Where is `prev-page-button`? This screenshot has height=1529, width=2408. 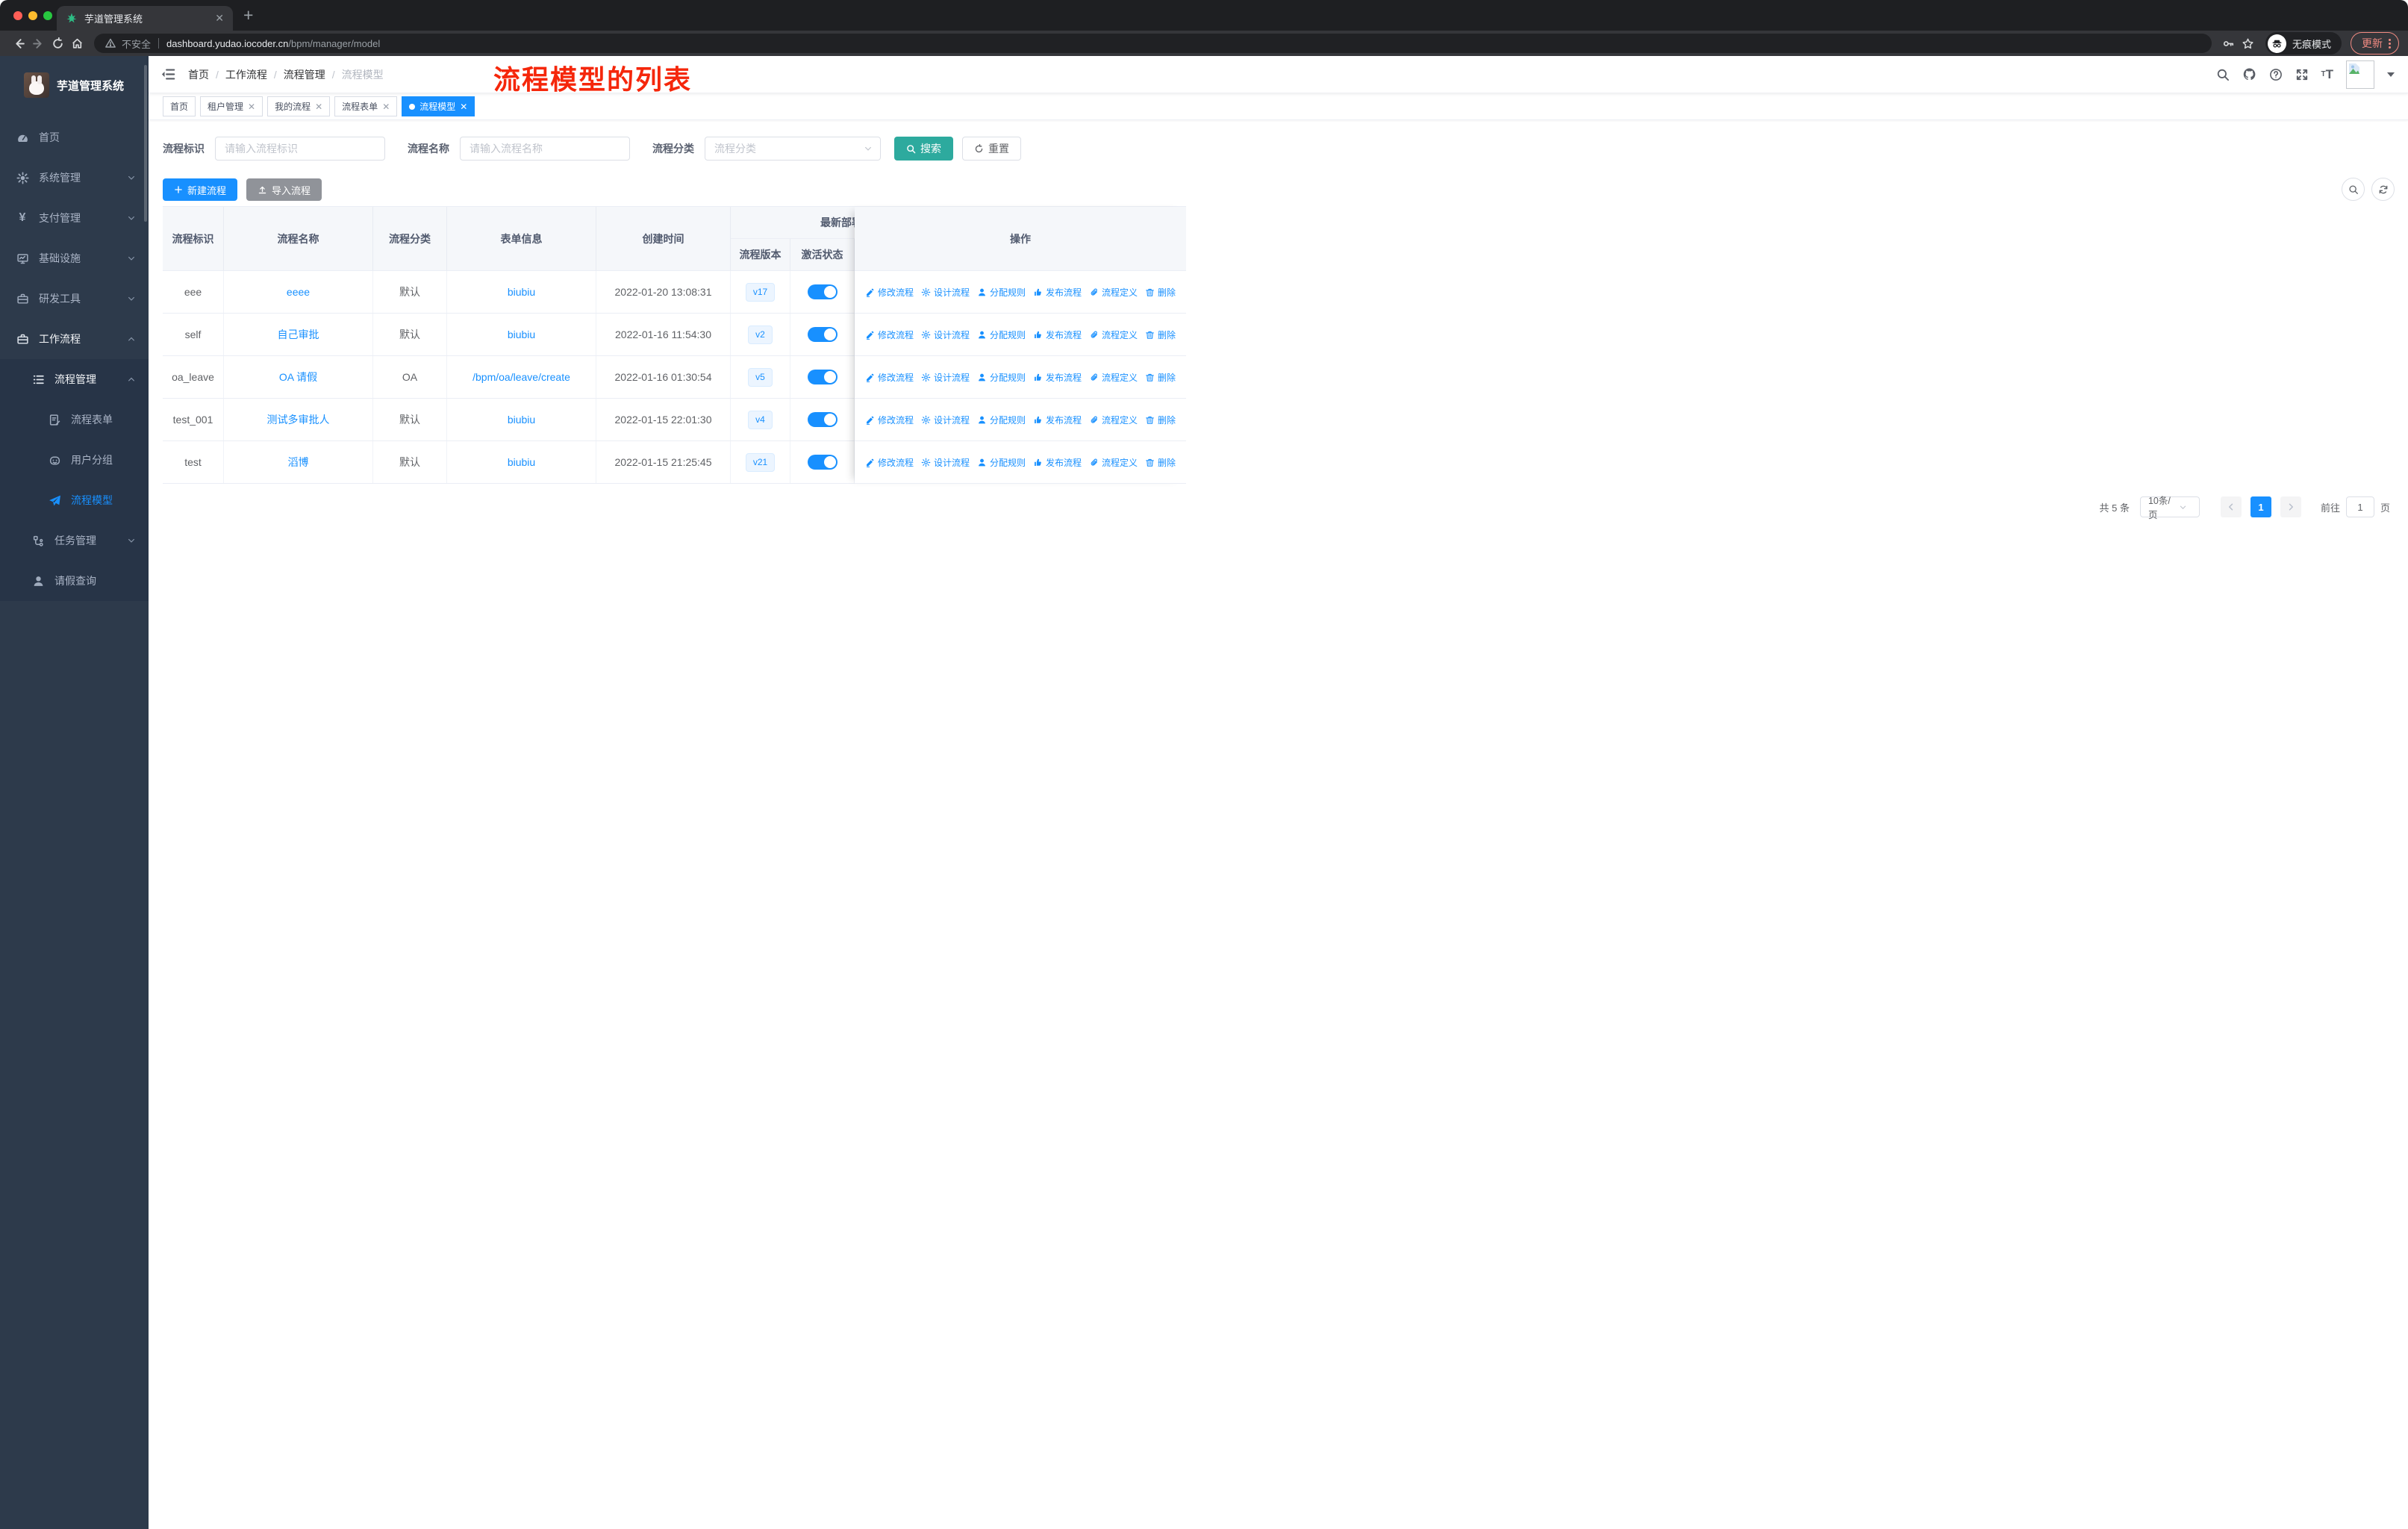
prev-page-button is located at coordinates (2231, 507).